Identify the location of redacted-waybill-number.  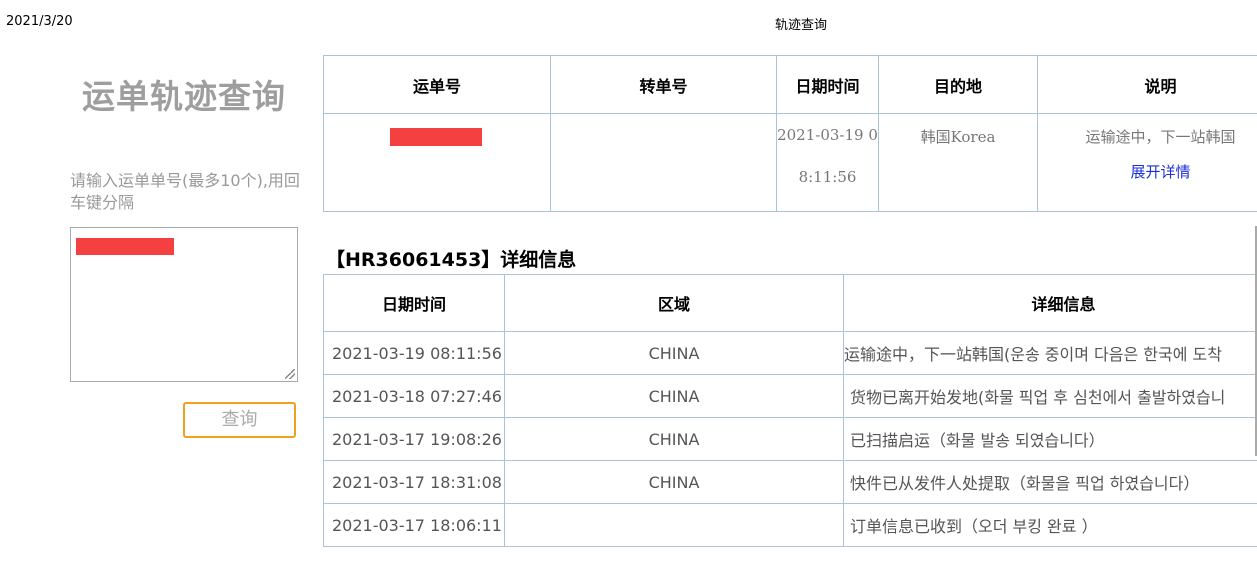
(436, 137).